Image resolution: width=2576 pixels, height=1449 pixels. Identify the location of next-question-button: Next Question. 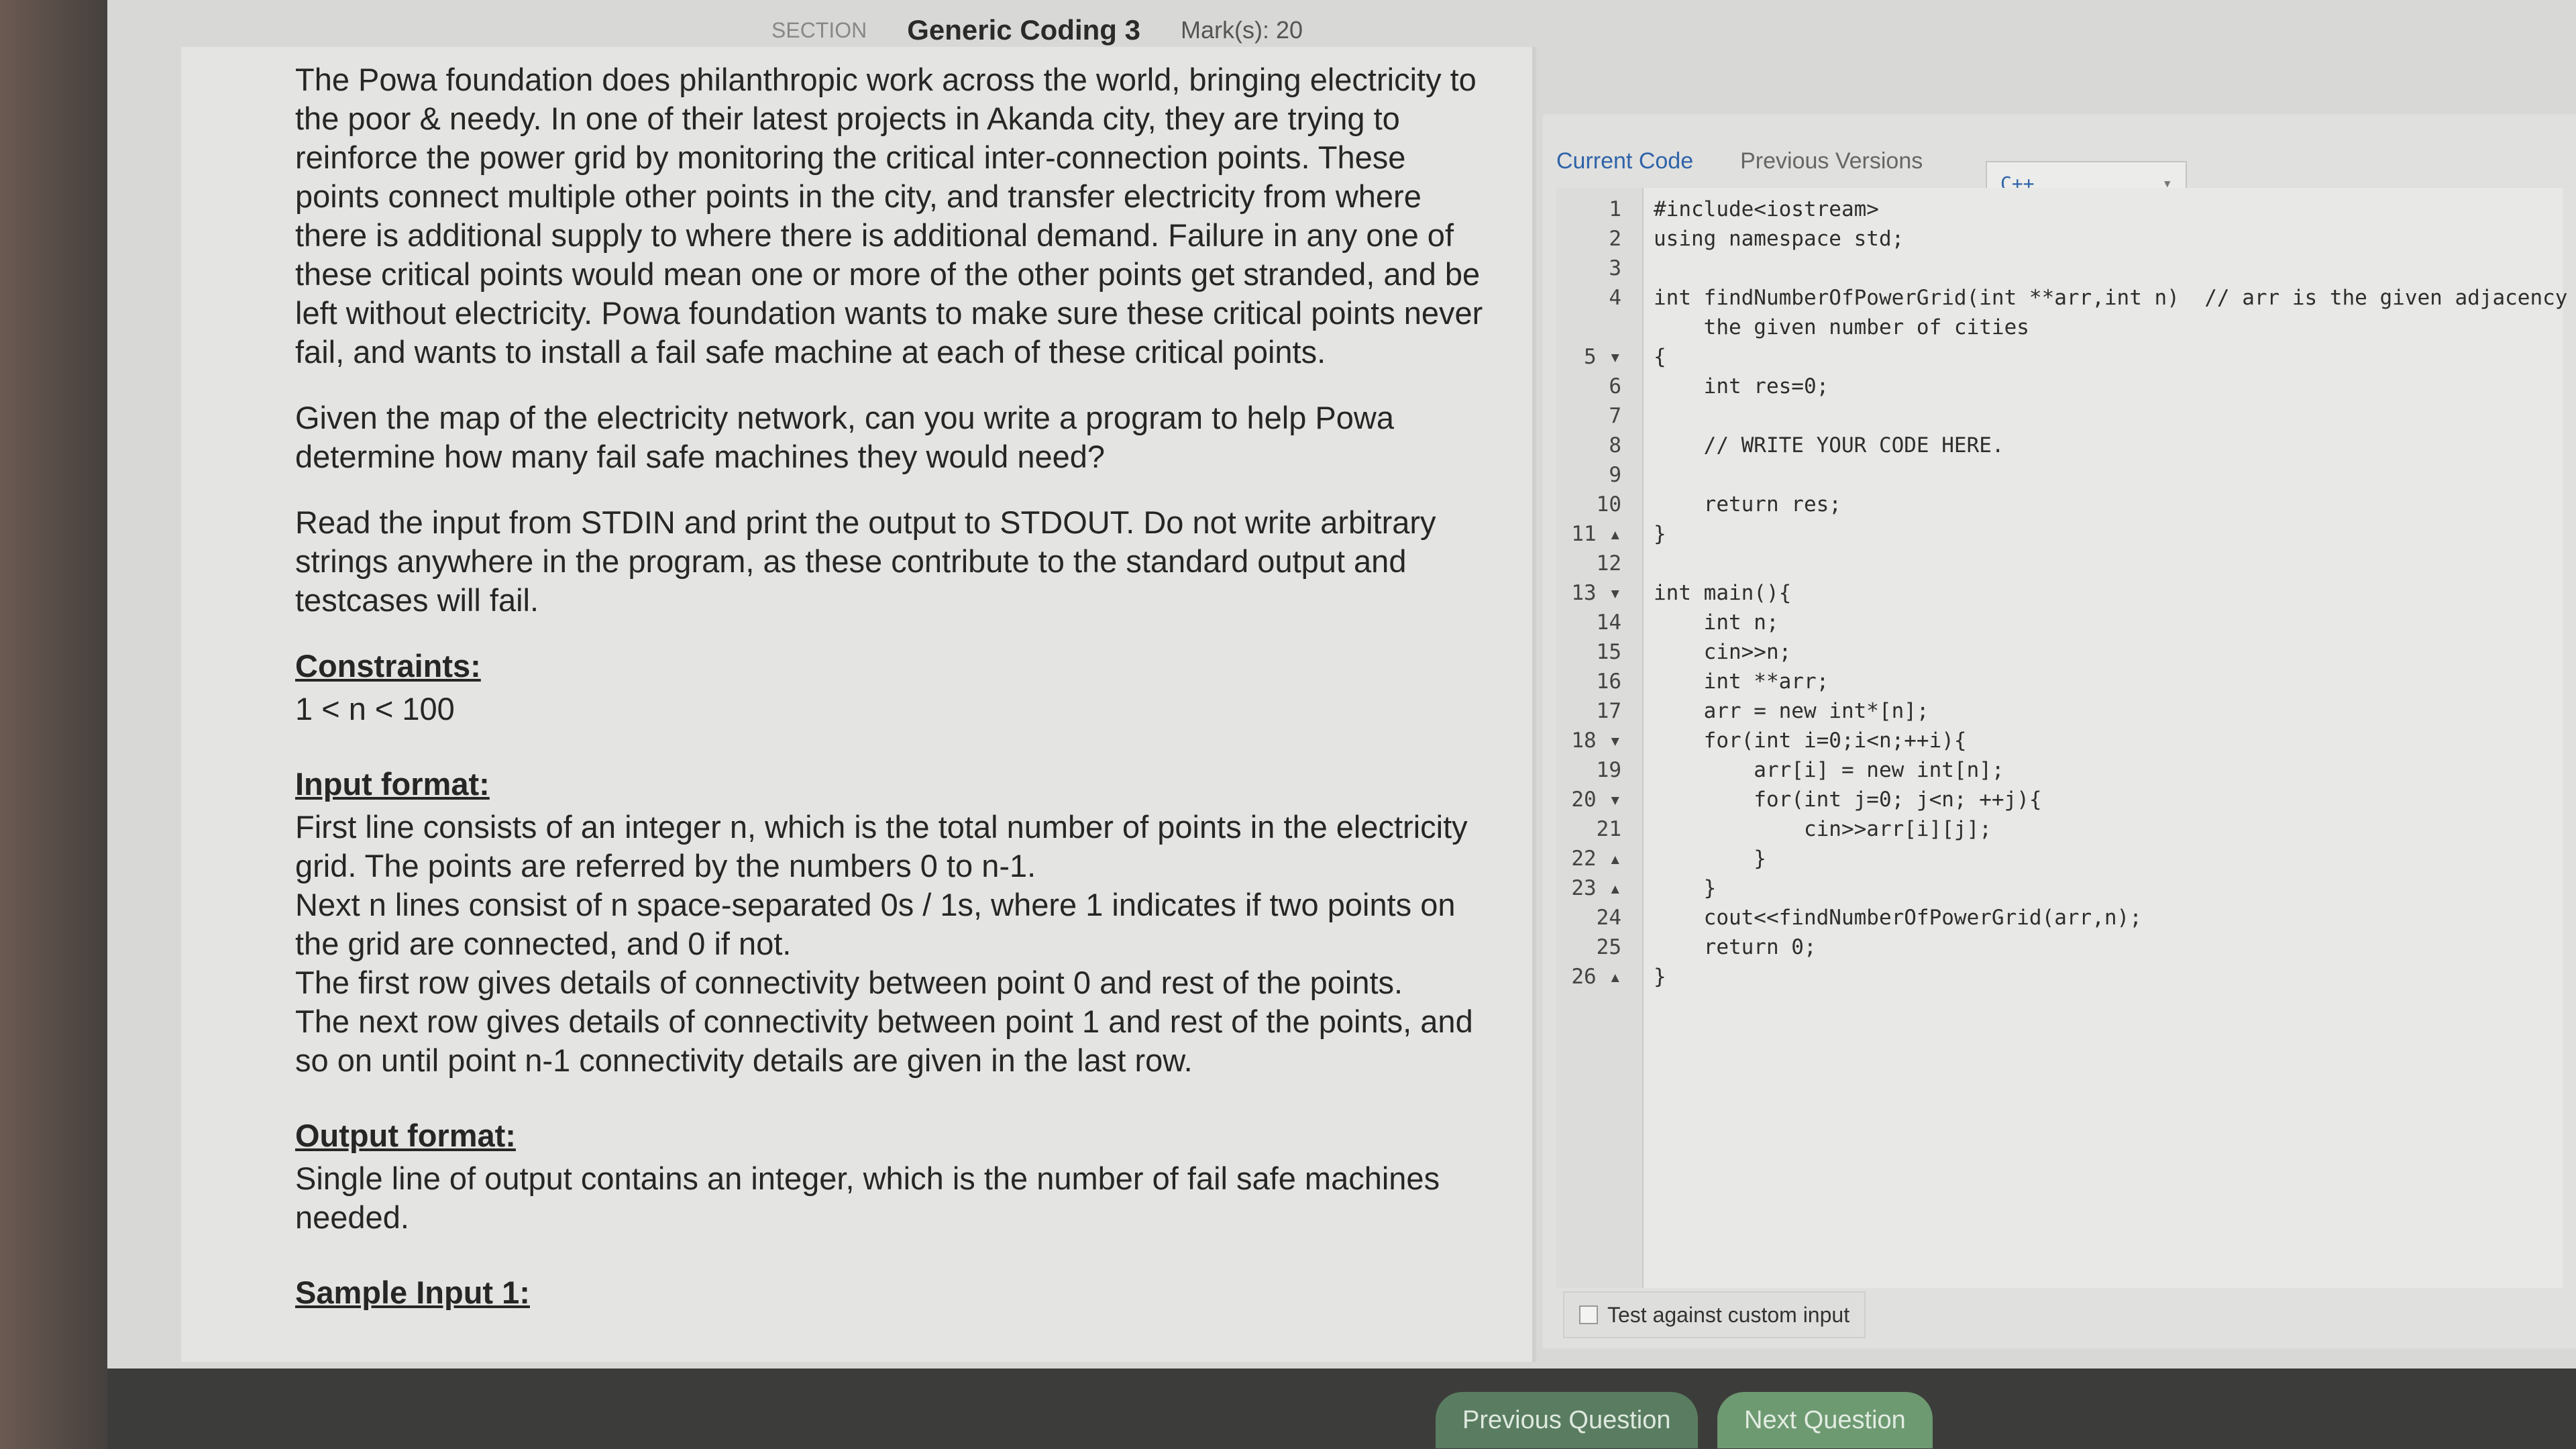
(1825, 1420).